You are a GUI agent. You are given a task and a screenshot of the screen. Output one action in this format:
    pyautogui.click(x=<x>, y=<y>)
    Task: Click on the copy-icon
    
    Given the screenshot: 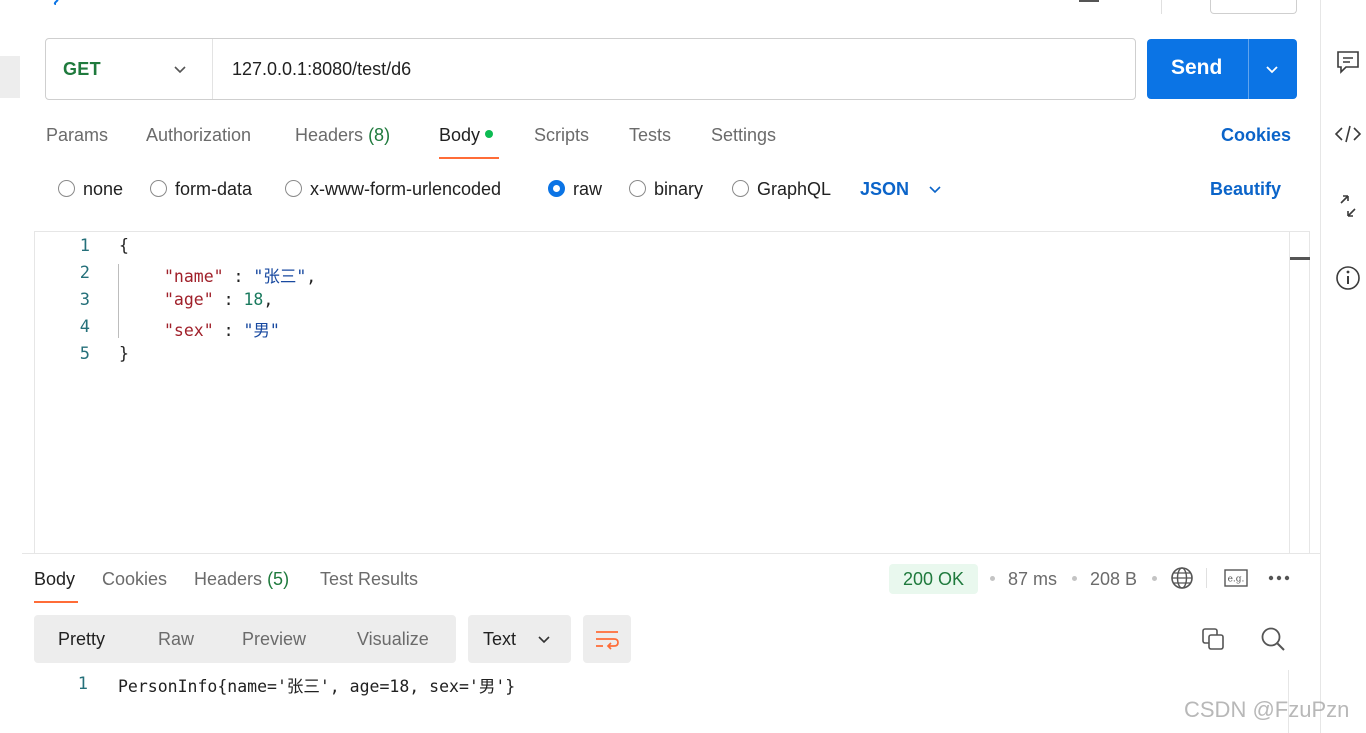 What is the action you would take?
    pyautogui.click(x=1213, y=639)
    